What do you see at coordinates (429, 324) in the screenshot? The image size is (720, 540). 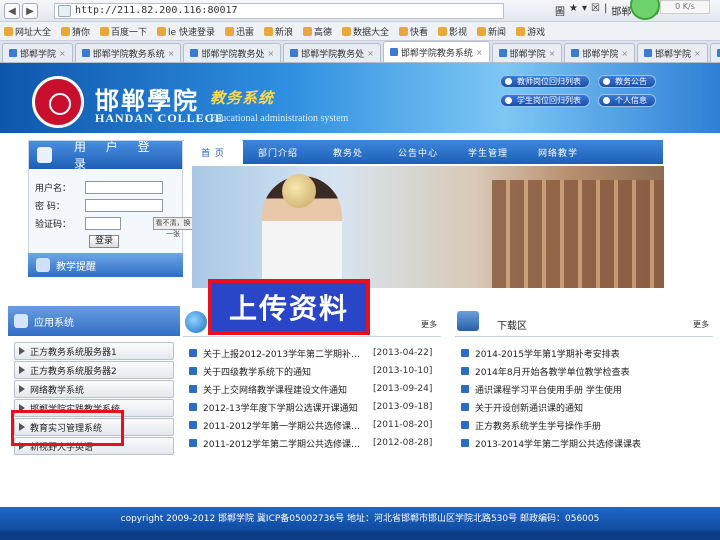 I see `news-more-link: 更多` at bounding box center [429, 324].